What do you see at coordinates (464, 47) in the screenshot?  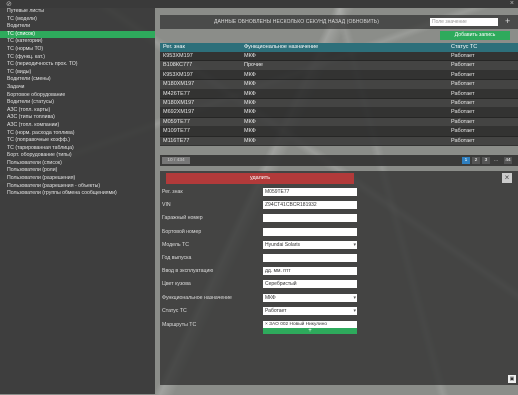 I see `column-header-status: Статус ТС` at bounding box center [464, 47].